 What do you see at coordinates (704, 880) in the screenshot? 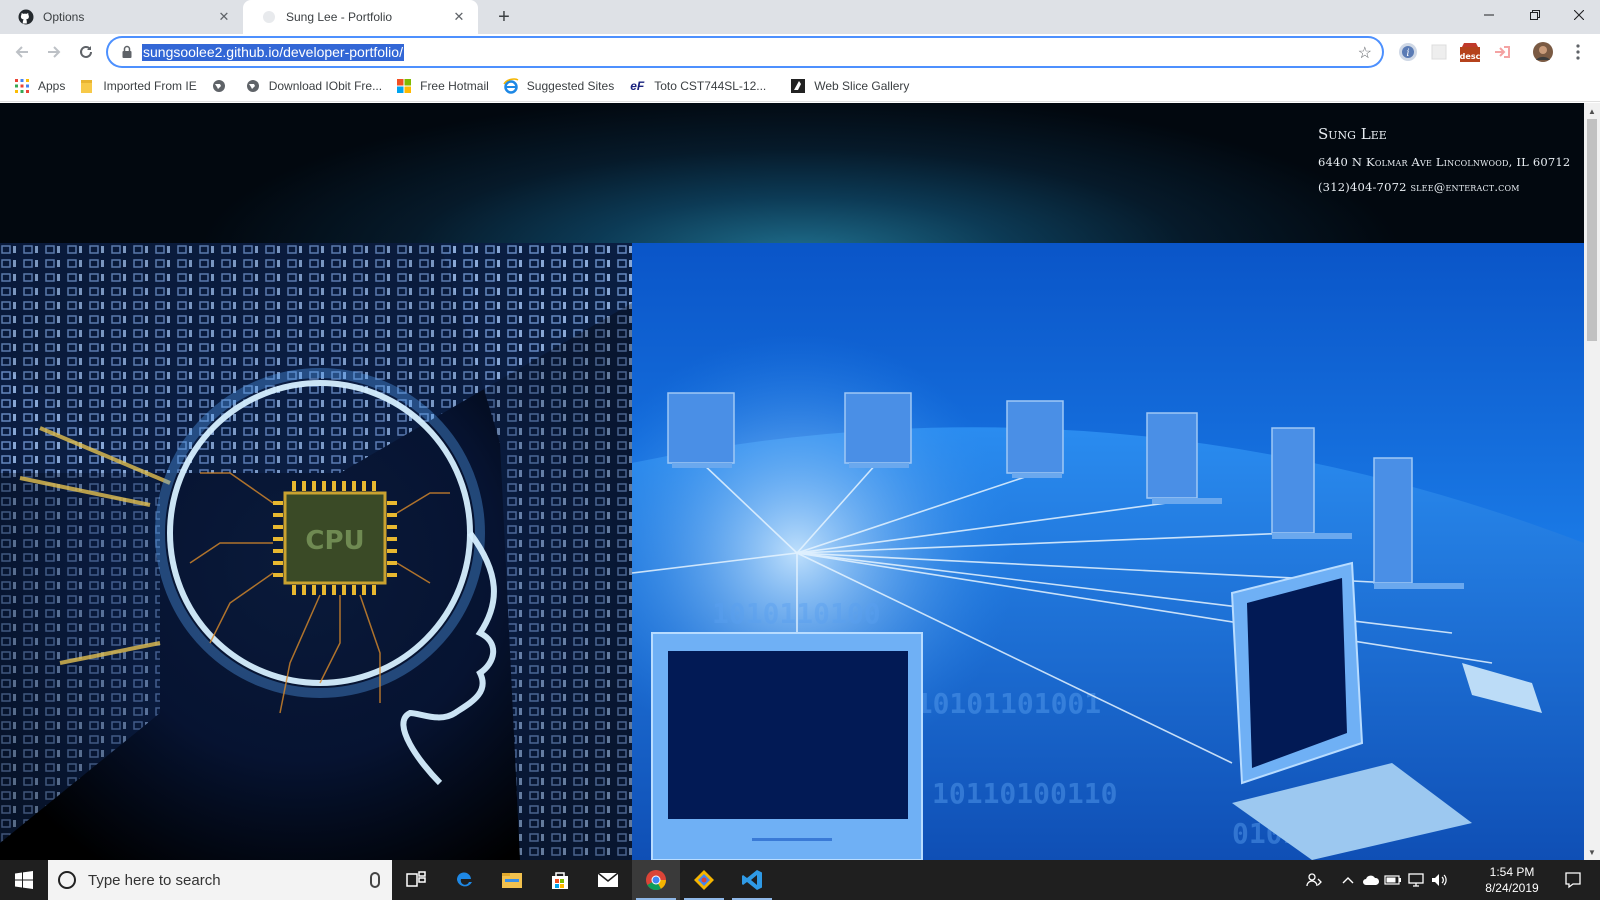
I see `sourcetree-icon` at bounding box center [704, 880].